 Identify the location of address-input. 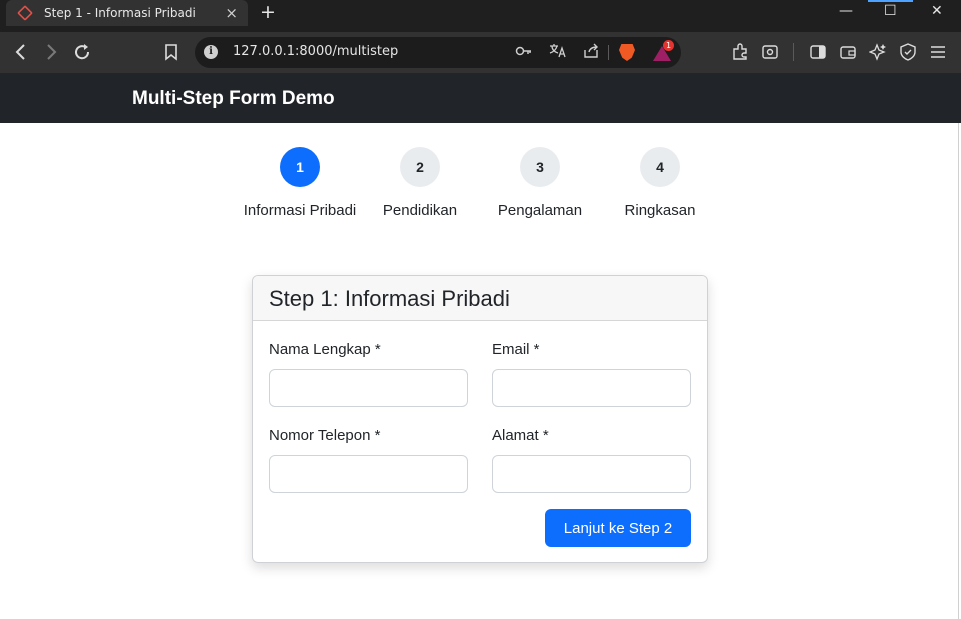
(591, 474).